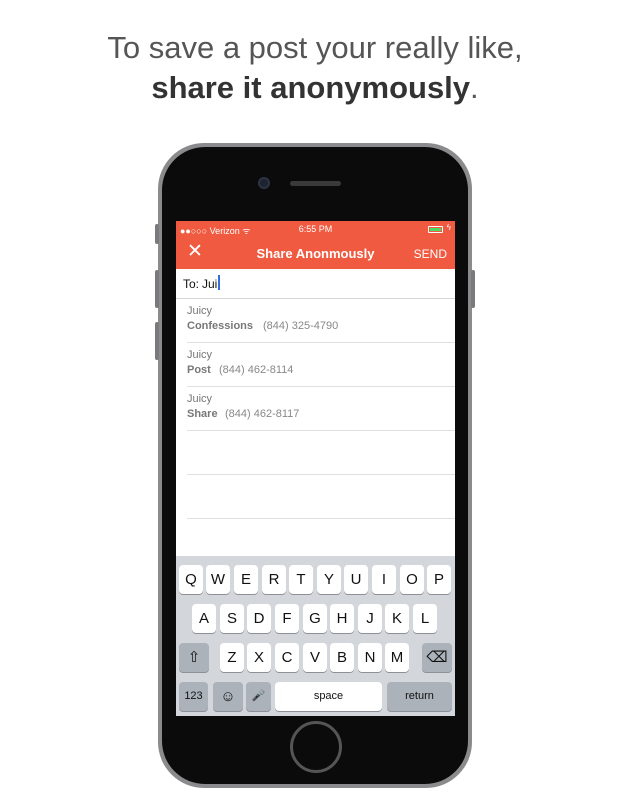 The width and height of the screenshot is (630, 800). I want to click on status-bar: ●●○○○ Verizon ᯤ 6:55 PM ϟ, so click(315, 229).